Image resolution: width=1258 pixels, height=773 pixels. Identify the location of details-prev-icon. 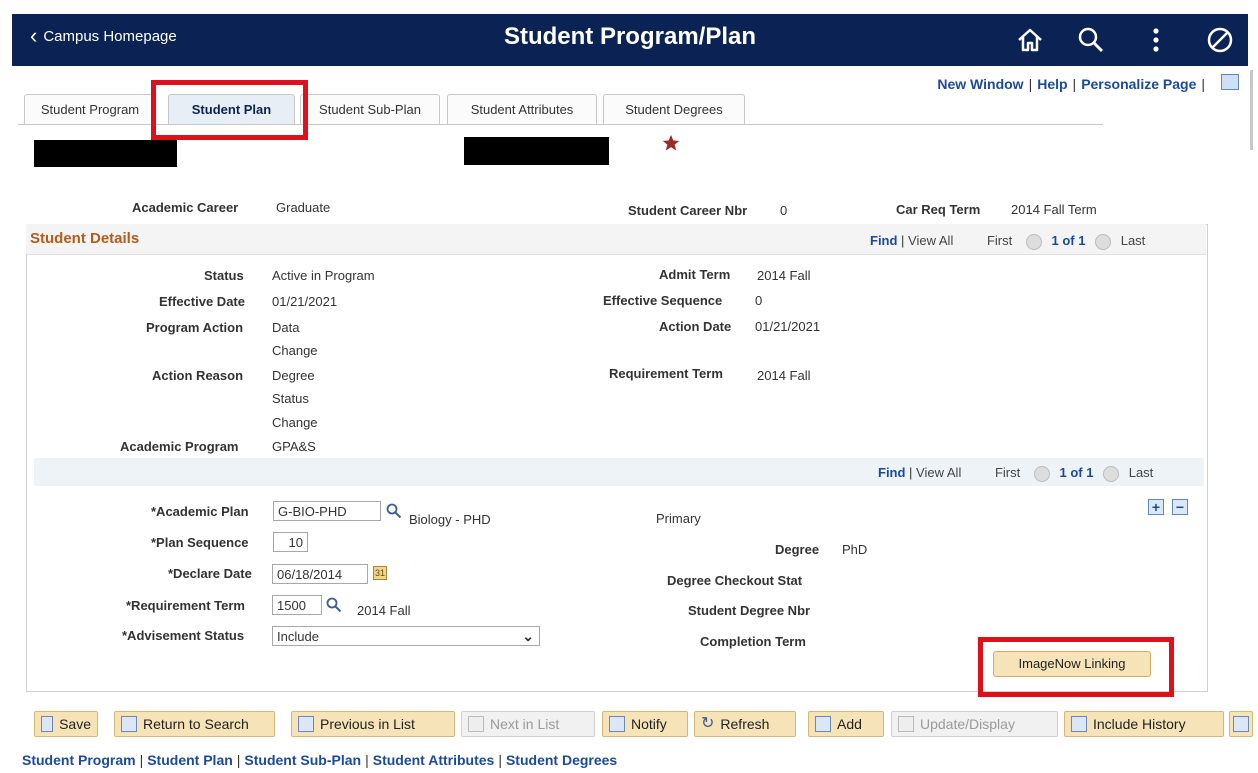
(1033, 241).